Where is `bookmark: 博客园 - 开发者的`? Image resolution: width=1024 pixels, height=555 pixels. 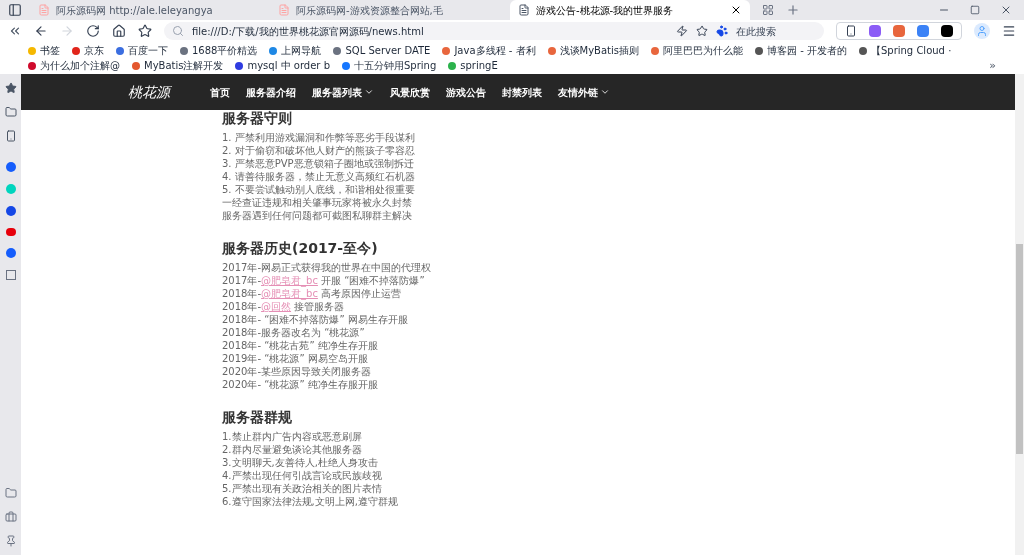 bookmark: 博客园 - 开发者的 is located at coordinates (800, 50).